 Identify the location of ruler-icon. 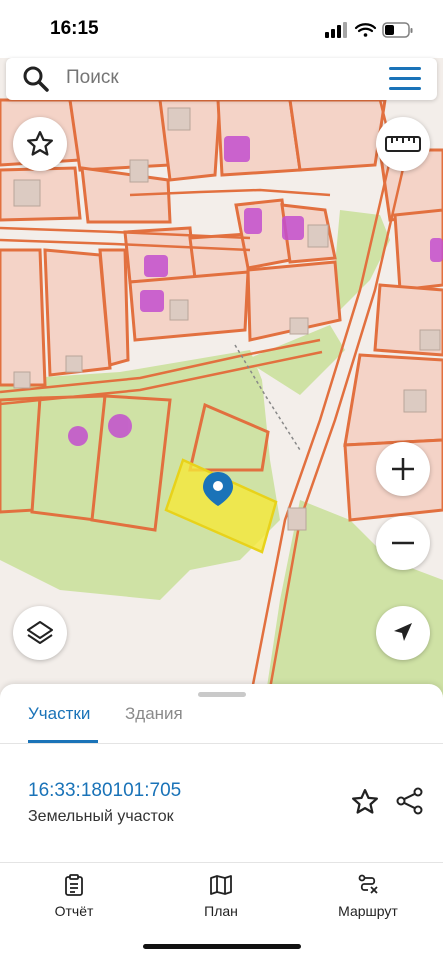
(403, 144).